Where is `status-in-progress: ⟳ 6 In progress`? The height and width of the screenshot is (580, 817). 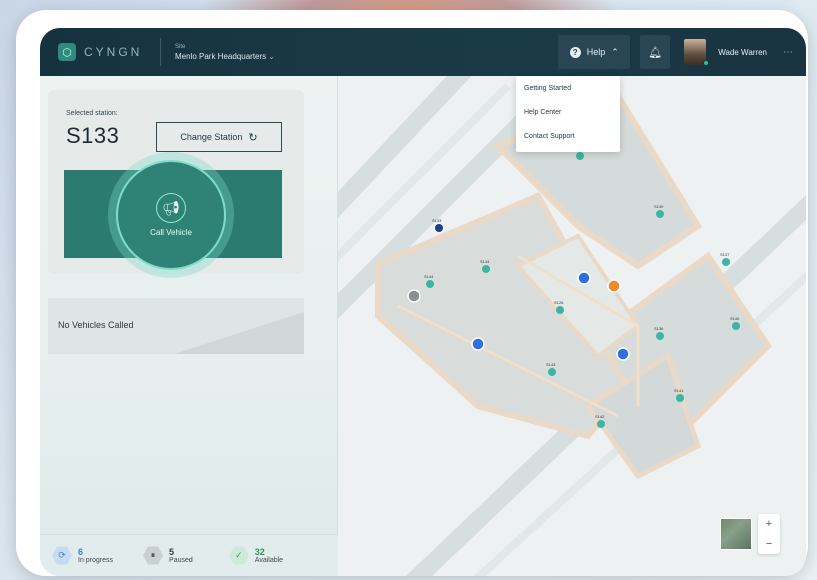
status-in-progress: ⟳ 6 In progress is located at coordinates (82, 556).